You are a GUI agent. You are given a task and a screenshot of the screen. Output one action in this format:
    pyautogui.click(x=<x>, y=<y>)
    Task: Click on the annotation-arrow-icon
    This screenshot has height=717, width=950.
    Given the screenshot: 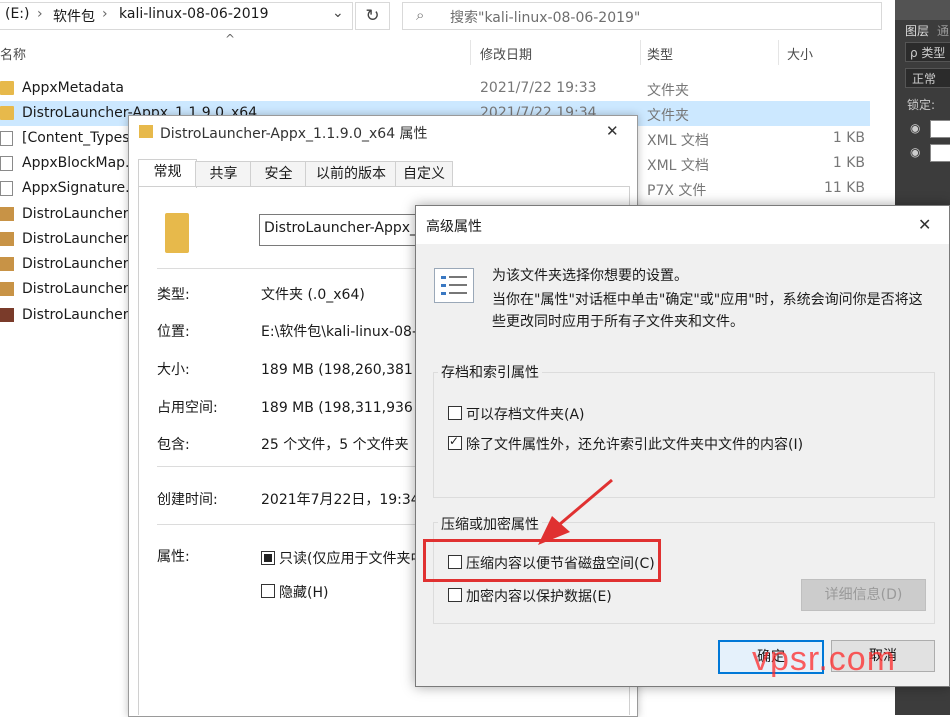 What is the action you would take?
    pyautogui.click(x=575, y=511)
    